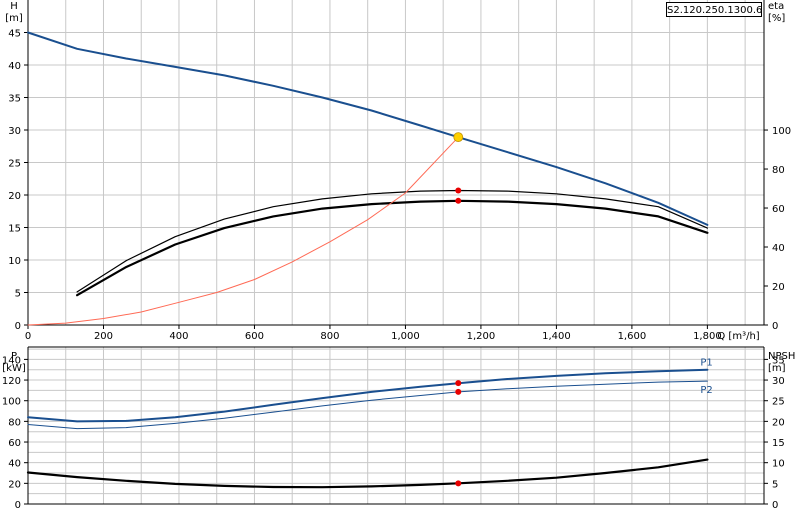  What do you see at coordinates (254, 336) in the screenshot?
I see `x-tick-label: 600` at bounding box center [254, 336].